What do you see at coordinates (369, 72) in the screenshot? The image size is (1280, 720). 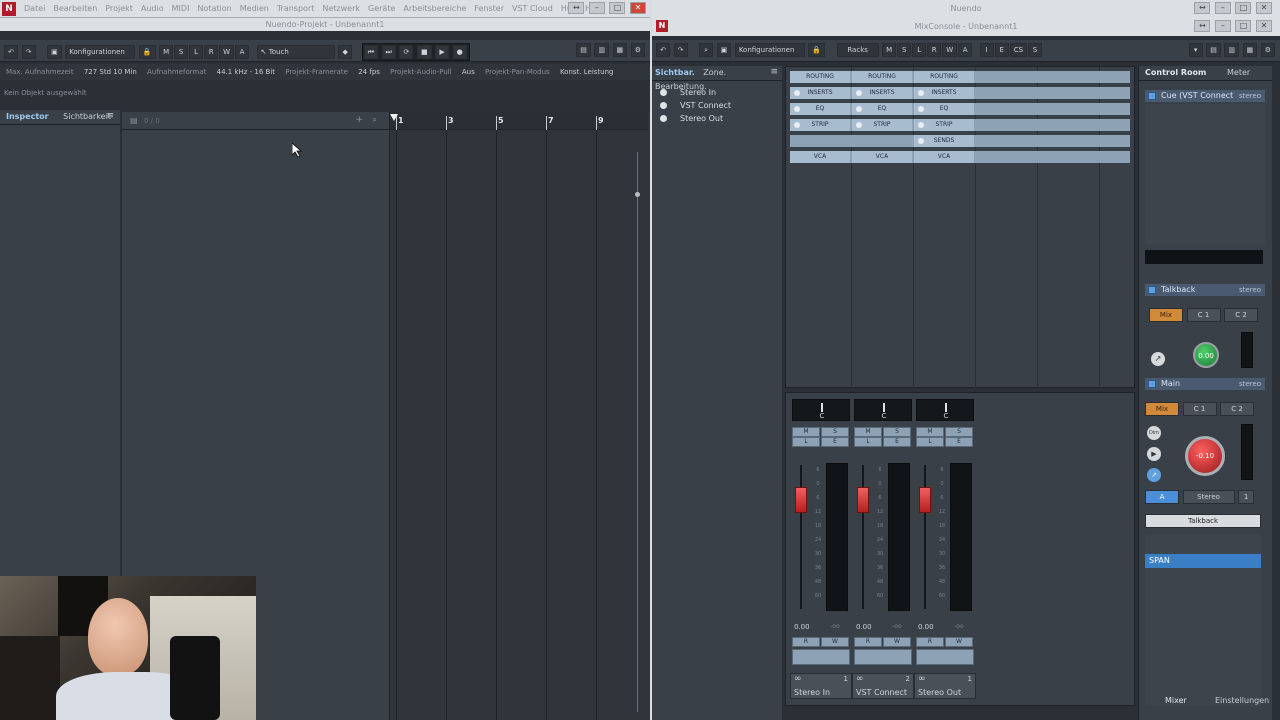 I see `framerate-value: 24 fps` at bounding box center [369, 72].